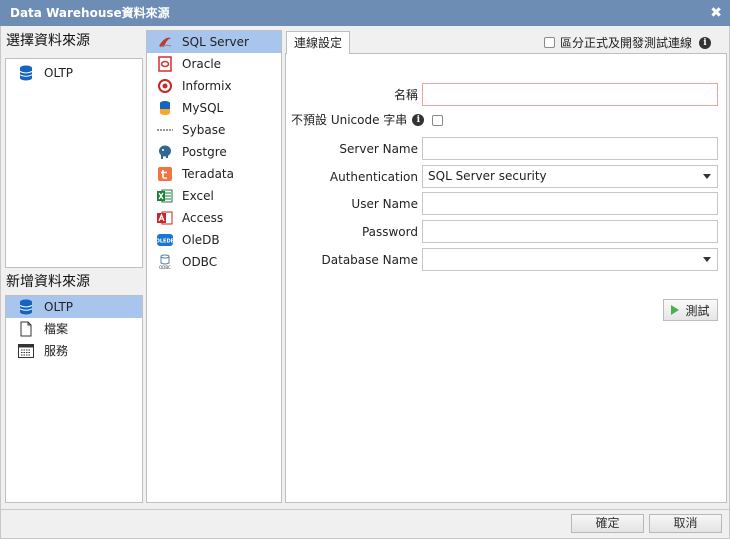 The width and height of the screenshot is (730, 539). I want to click on name-row: 名稱, so click(507, 95).